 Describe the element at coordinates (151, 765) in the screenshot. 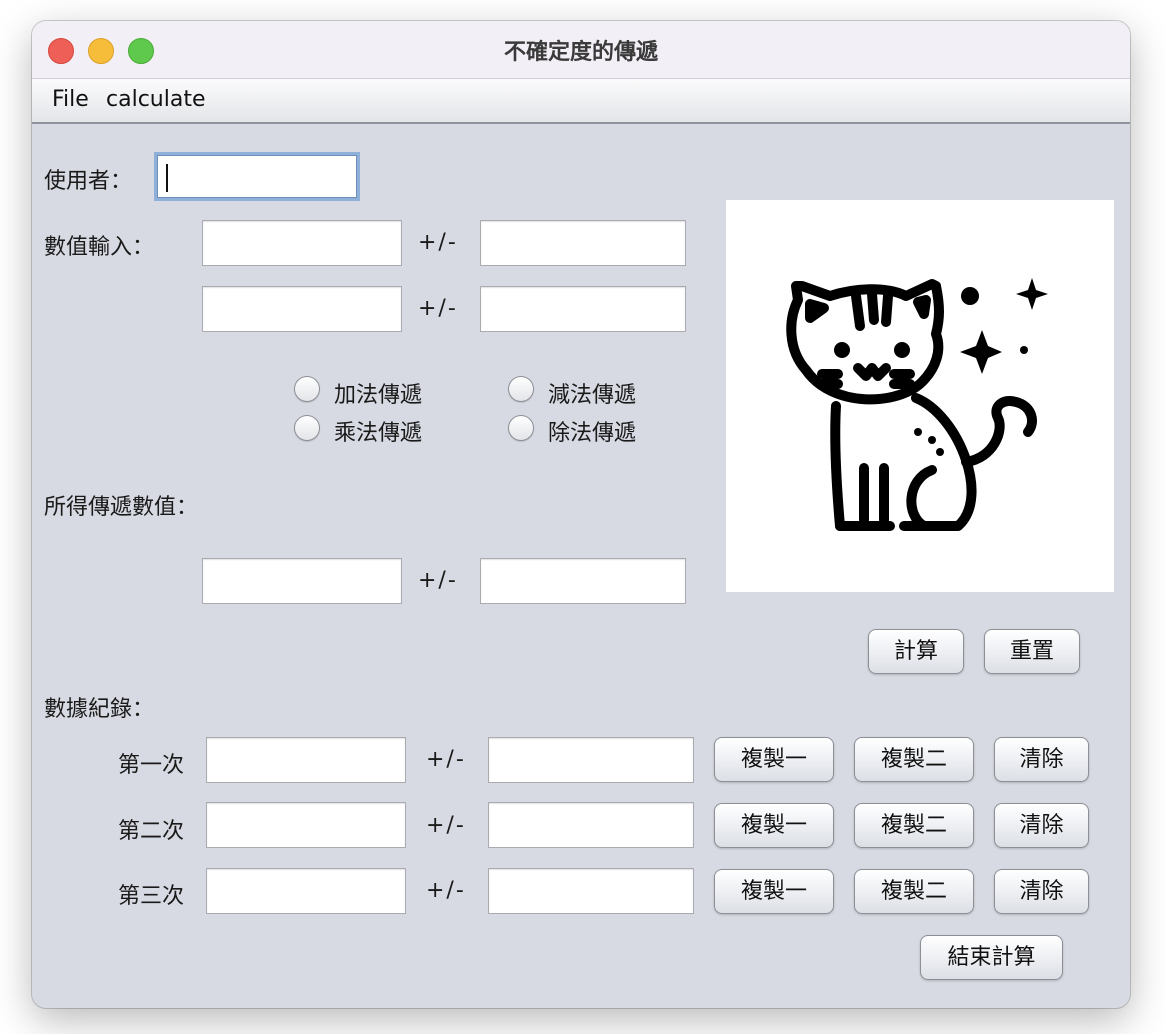

I see `record-row-1-label: 第一次` at that location.